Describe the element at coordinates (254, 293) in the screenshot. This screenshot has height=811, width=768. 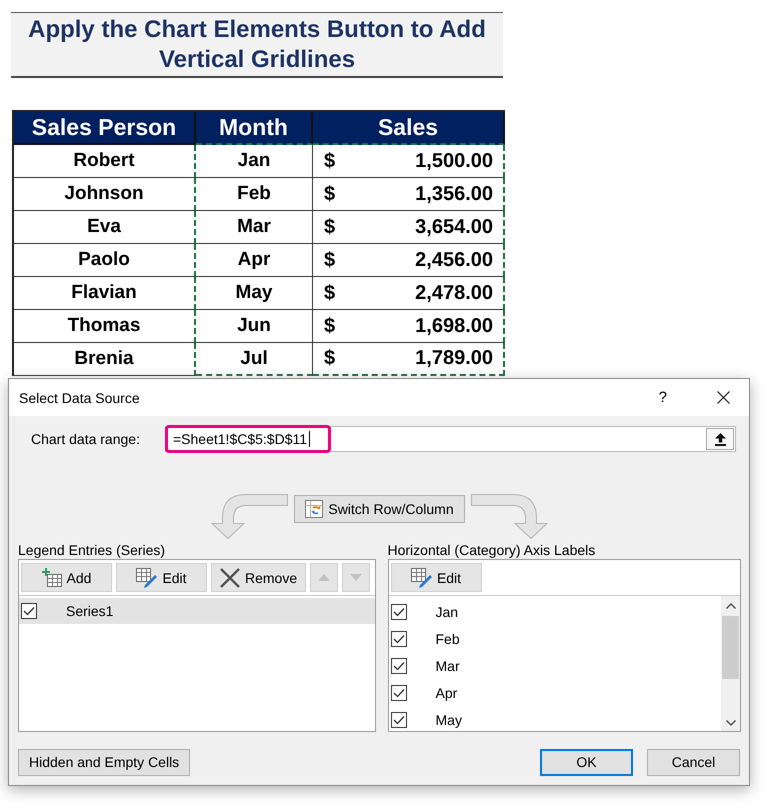
I see `table-cell: May` at that location.